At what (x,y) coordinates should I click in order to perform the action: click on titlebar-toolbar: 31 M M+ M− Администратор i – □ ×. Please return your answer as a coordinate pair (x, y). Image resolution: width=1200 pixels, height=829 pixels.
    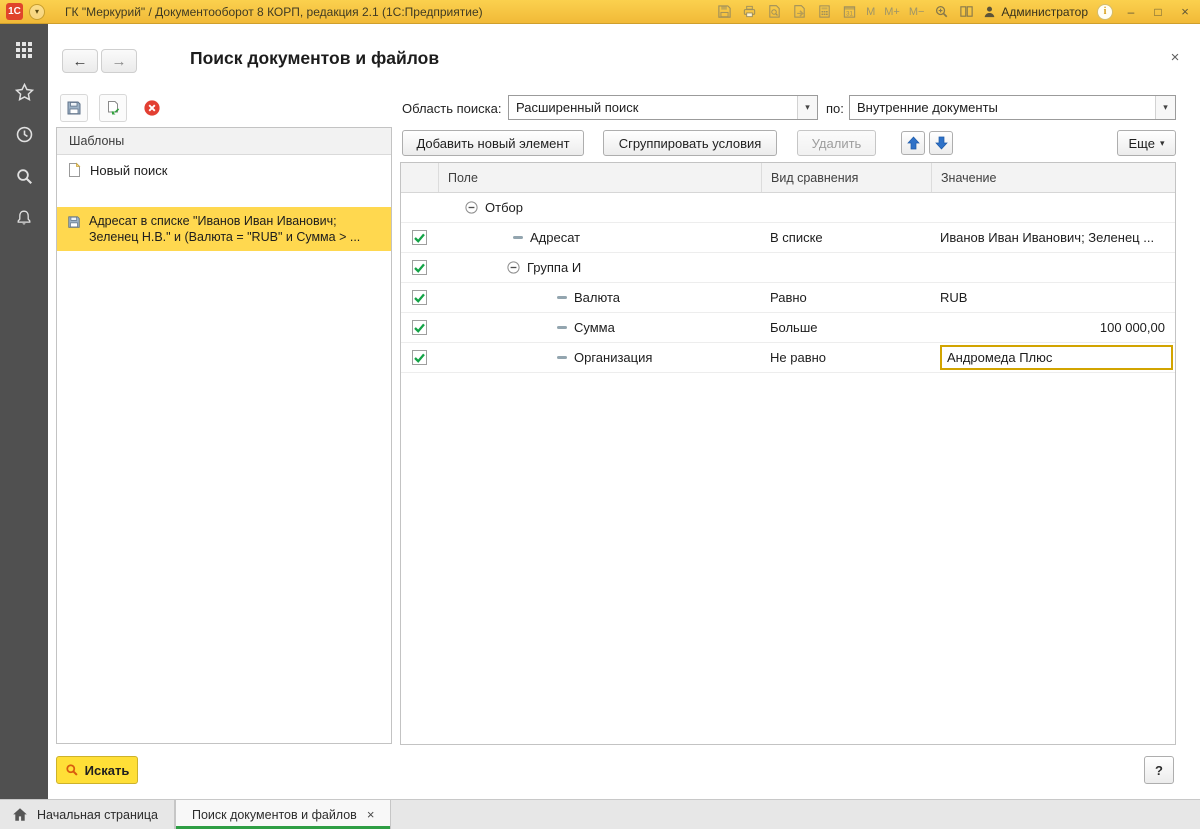
    Looking at the image, I should click on (955, 11).